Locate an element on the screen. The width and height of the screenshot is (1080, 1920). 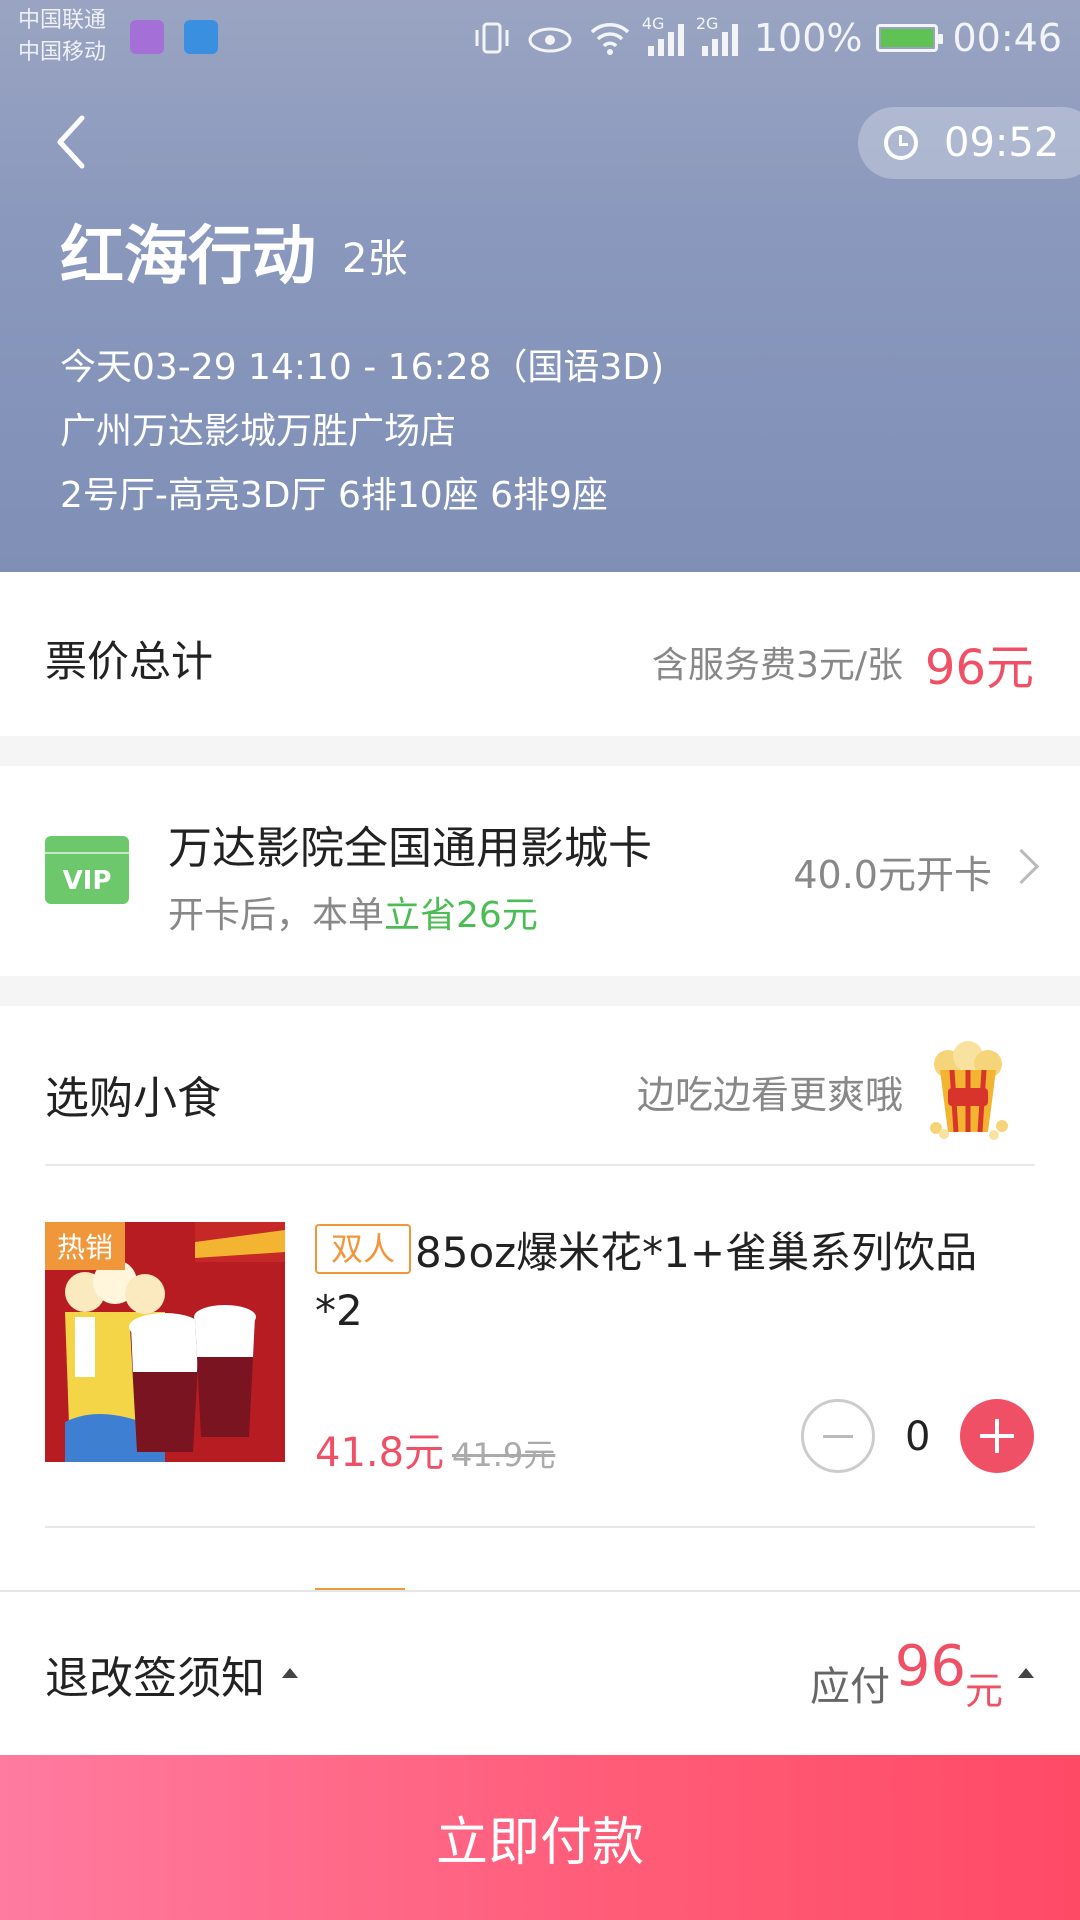
product-name: 85oz爆米花*1+雀巢系列饮品*2 is located at coordinates (646, 1281).